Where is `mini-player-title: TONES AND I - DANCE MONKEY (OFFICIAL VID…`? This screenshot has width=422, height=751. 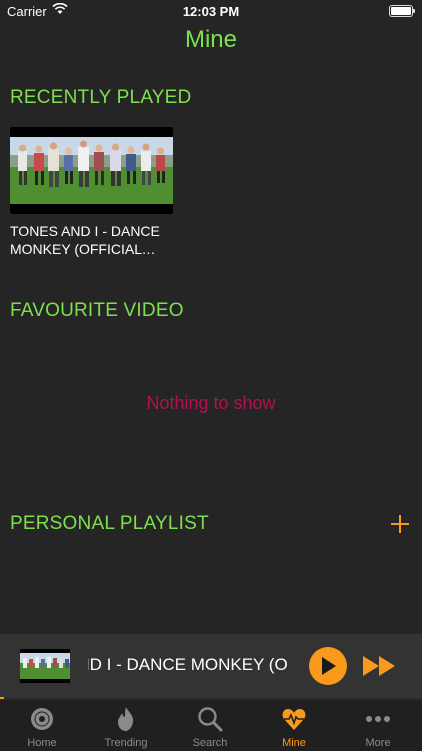 mini-player-title: TONES AND I - DANCE MONKEY (OFFICIAL VID… is located at coordinates (188, 664).